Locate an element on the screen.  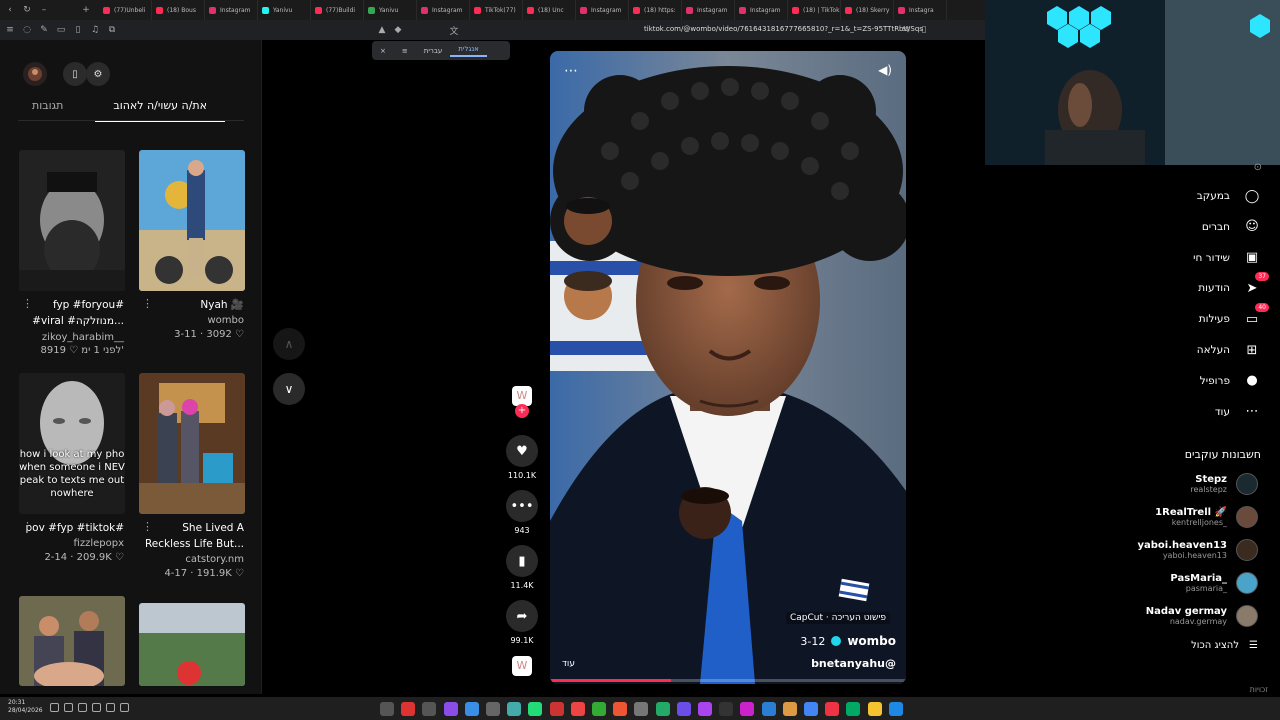
taskbar-clock: 20:31 28/04/2026 is located at coordinates (25, 707).